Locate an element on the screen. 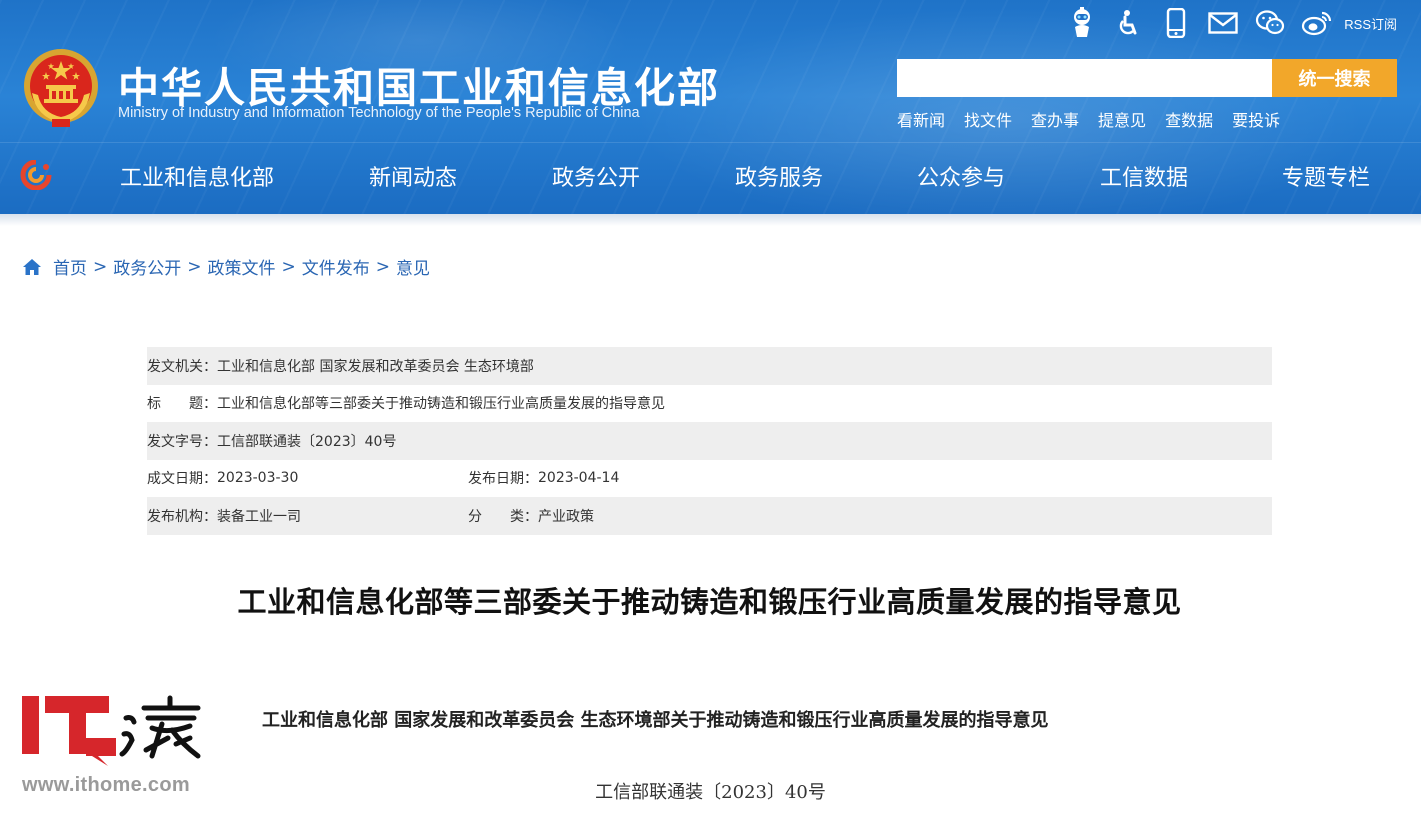  unified-search-button: 统一搜索 is located at coordinates (1334, 78).